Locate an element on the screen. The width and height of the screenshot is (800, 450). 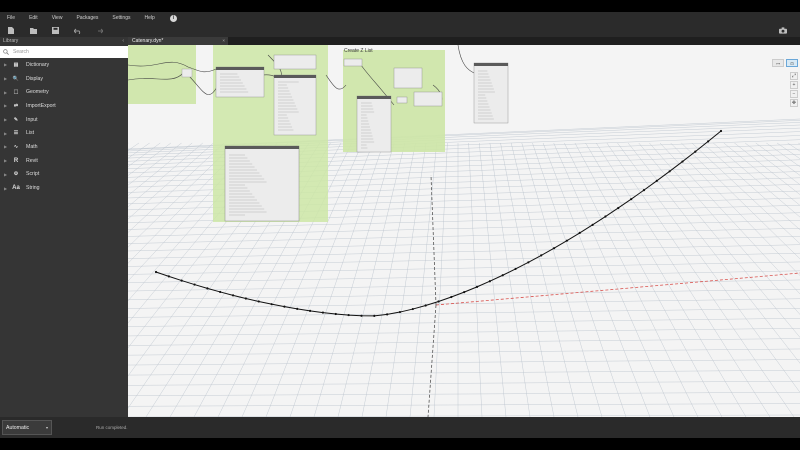
tab-close-icon: × is located at coordinates (223, 41).